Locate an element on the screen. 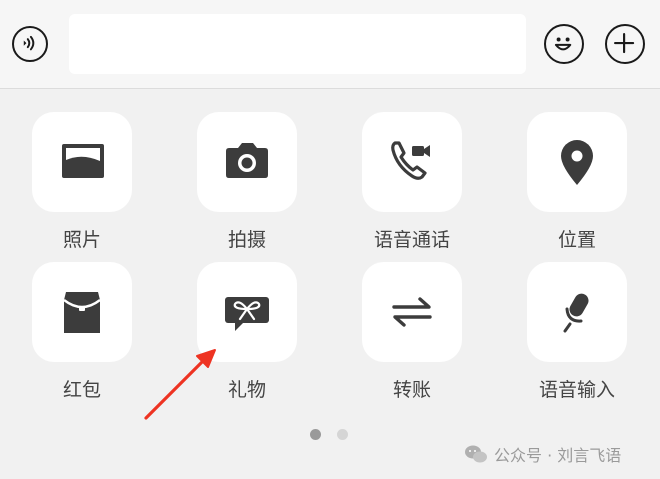 This screenshot has width=660, height=479. camera-icon is located at coordinates (247, 160).